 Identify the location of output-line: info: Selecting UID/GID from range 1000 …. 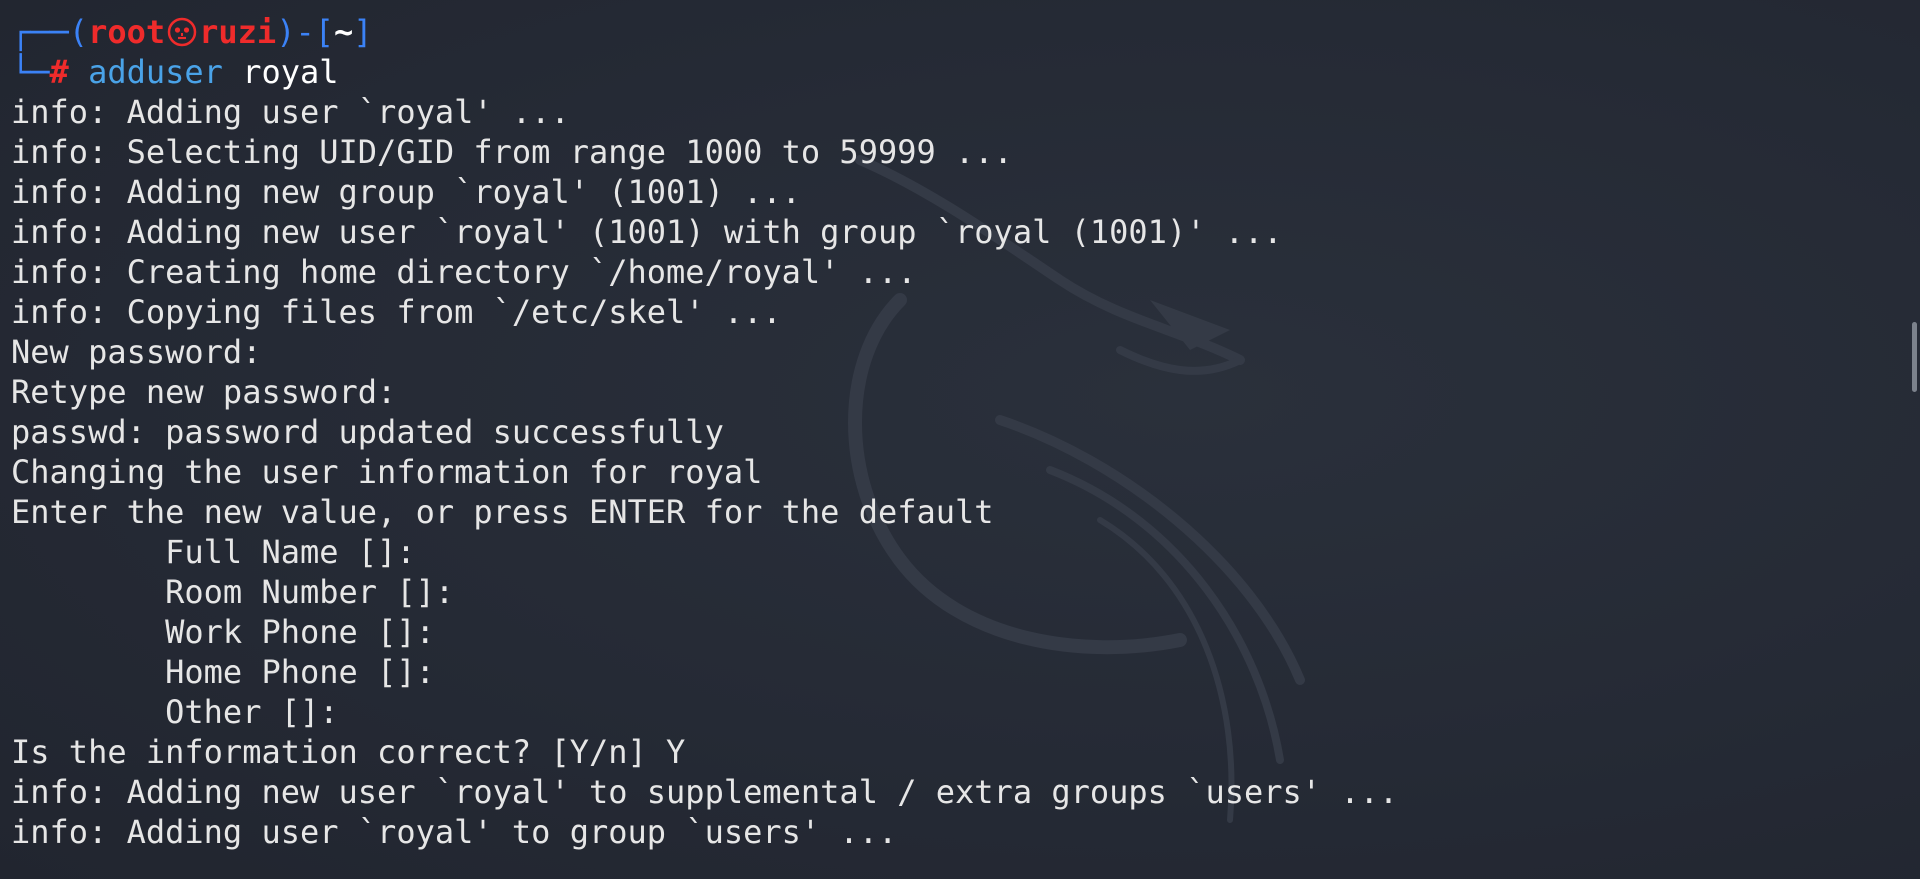
(512, 152).